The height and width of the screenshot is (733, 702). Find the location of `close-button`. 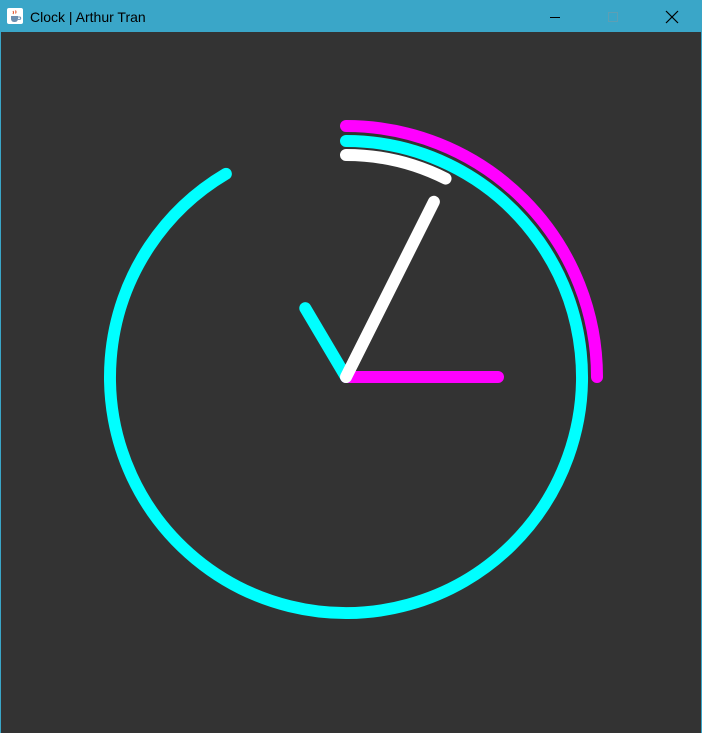

close-button is located at coordinates (672, 16).